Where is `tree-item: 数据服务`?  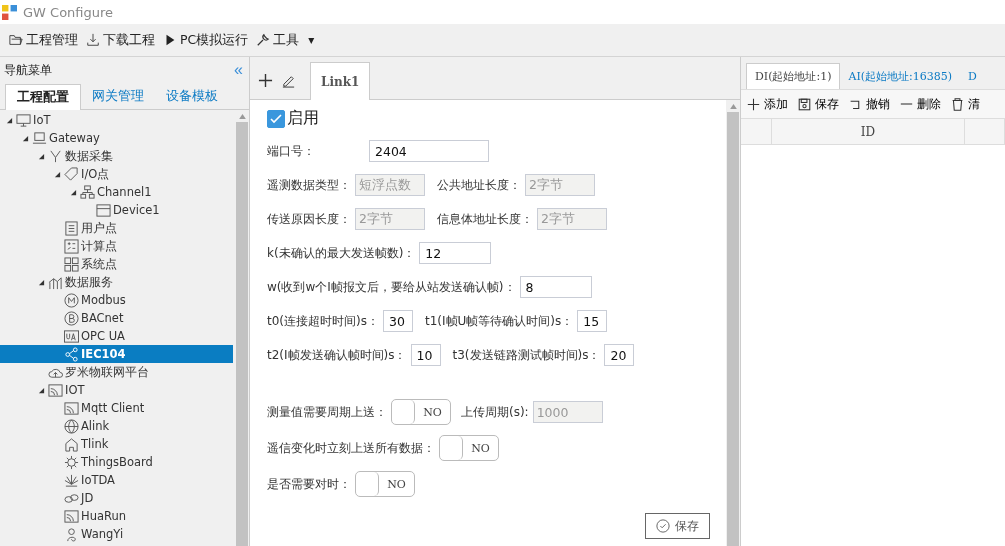
tree-item: 数据服务 is located at coordinates (117, 282).